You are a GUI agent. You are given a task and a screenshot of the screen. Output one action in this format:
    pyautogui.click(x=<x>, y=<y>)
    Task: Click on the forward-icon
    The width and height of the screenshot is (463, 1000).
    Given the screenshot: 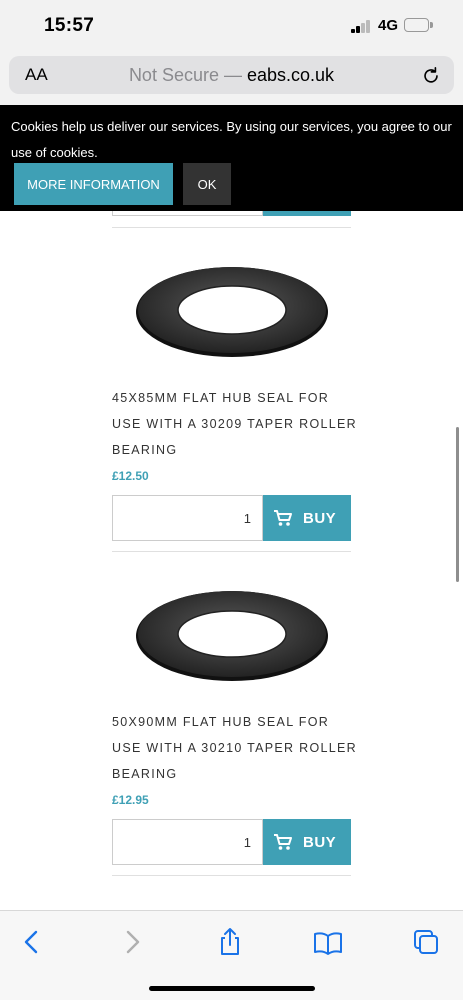 What is the action you would take?
    pyautogui.click(x=132, y=942)
    